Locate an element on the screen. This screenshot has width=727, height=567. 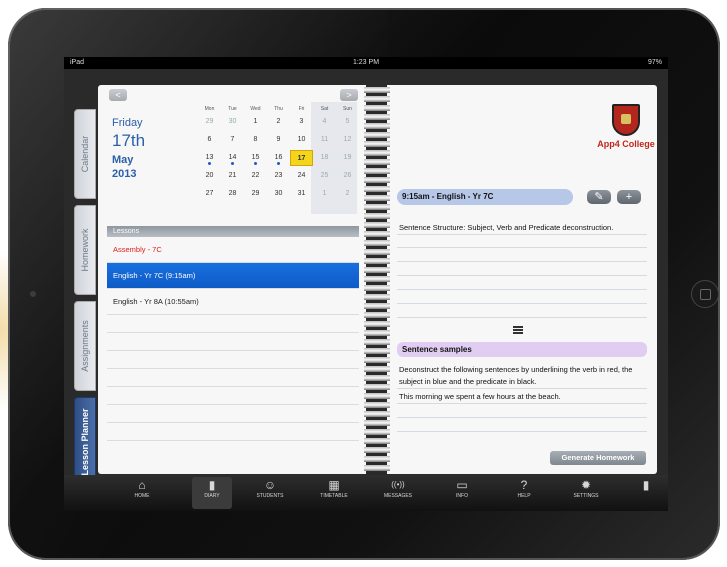
toolbar-students-button: ☺ STUDENTS is located at coordinates (270, 493).